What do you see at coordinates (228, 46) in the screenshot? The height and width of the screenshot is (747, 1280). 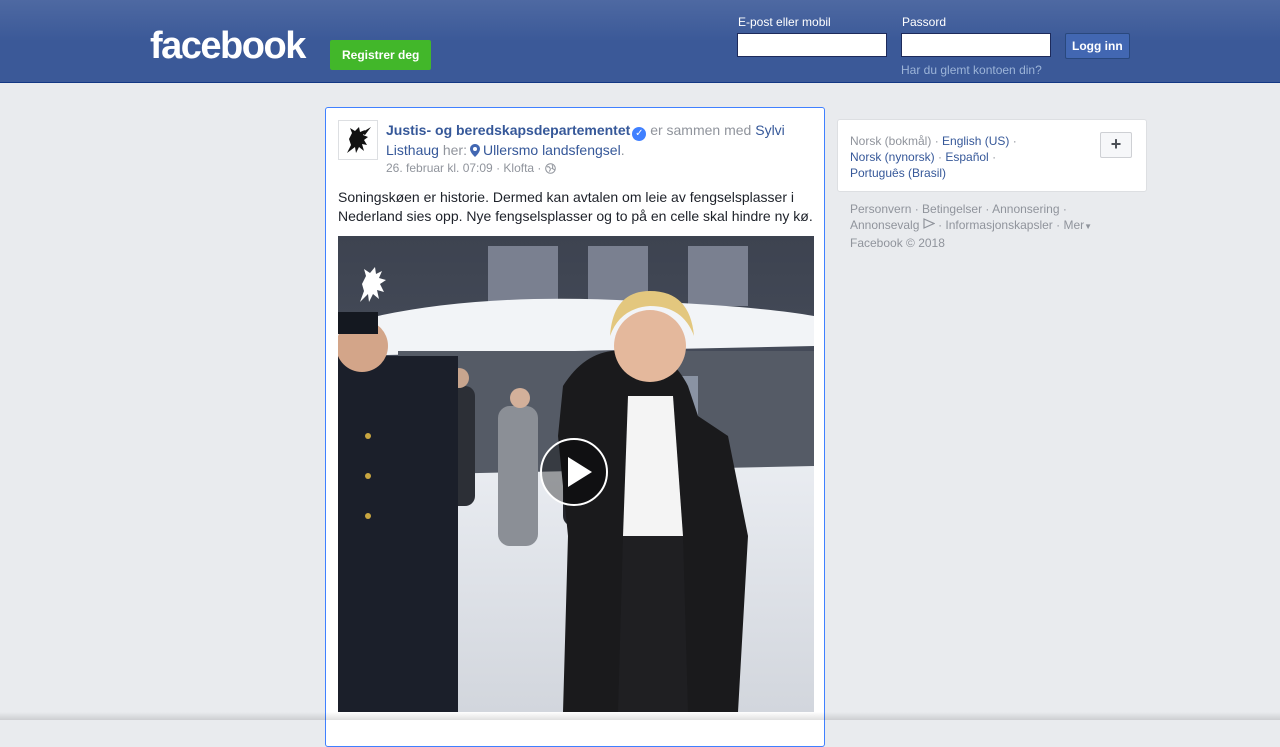 I see `facebook-logo: facebook` at bounding box center [228, 46].